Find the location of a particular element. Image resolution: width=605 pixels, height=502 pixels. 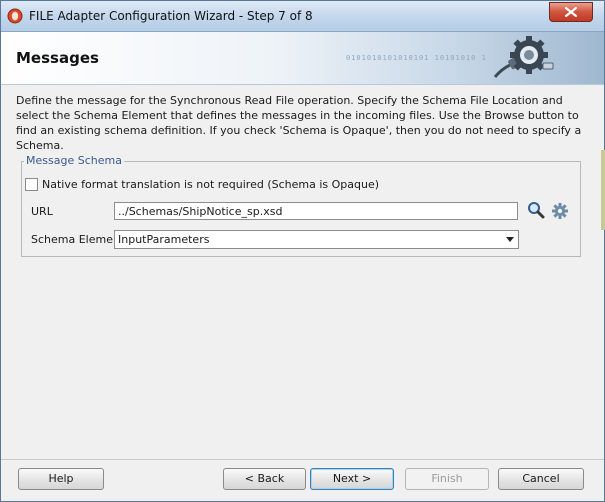

schema-element-dropdown: InputParameters is located at coordinates (316, 239).